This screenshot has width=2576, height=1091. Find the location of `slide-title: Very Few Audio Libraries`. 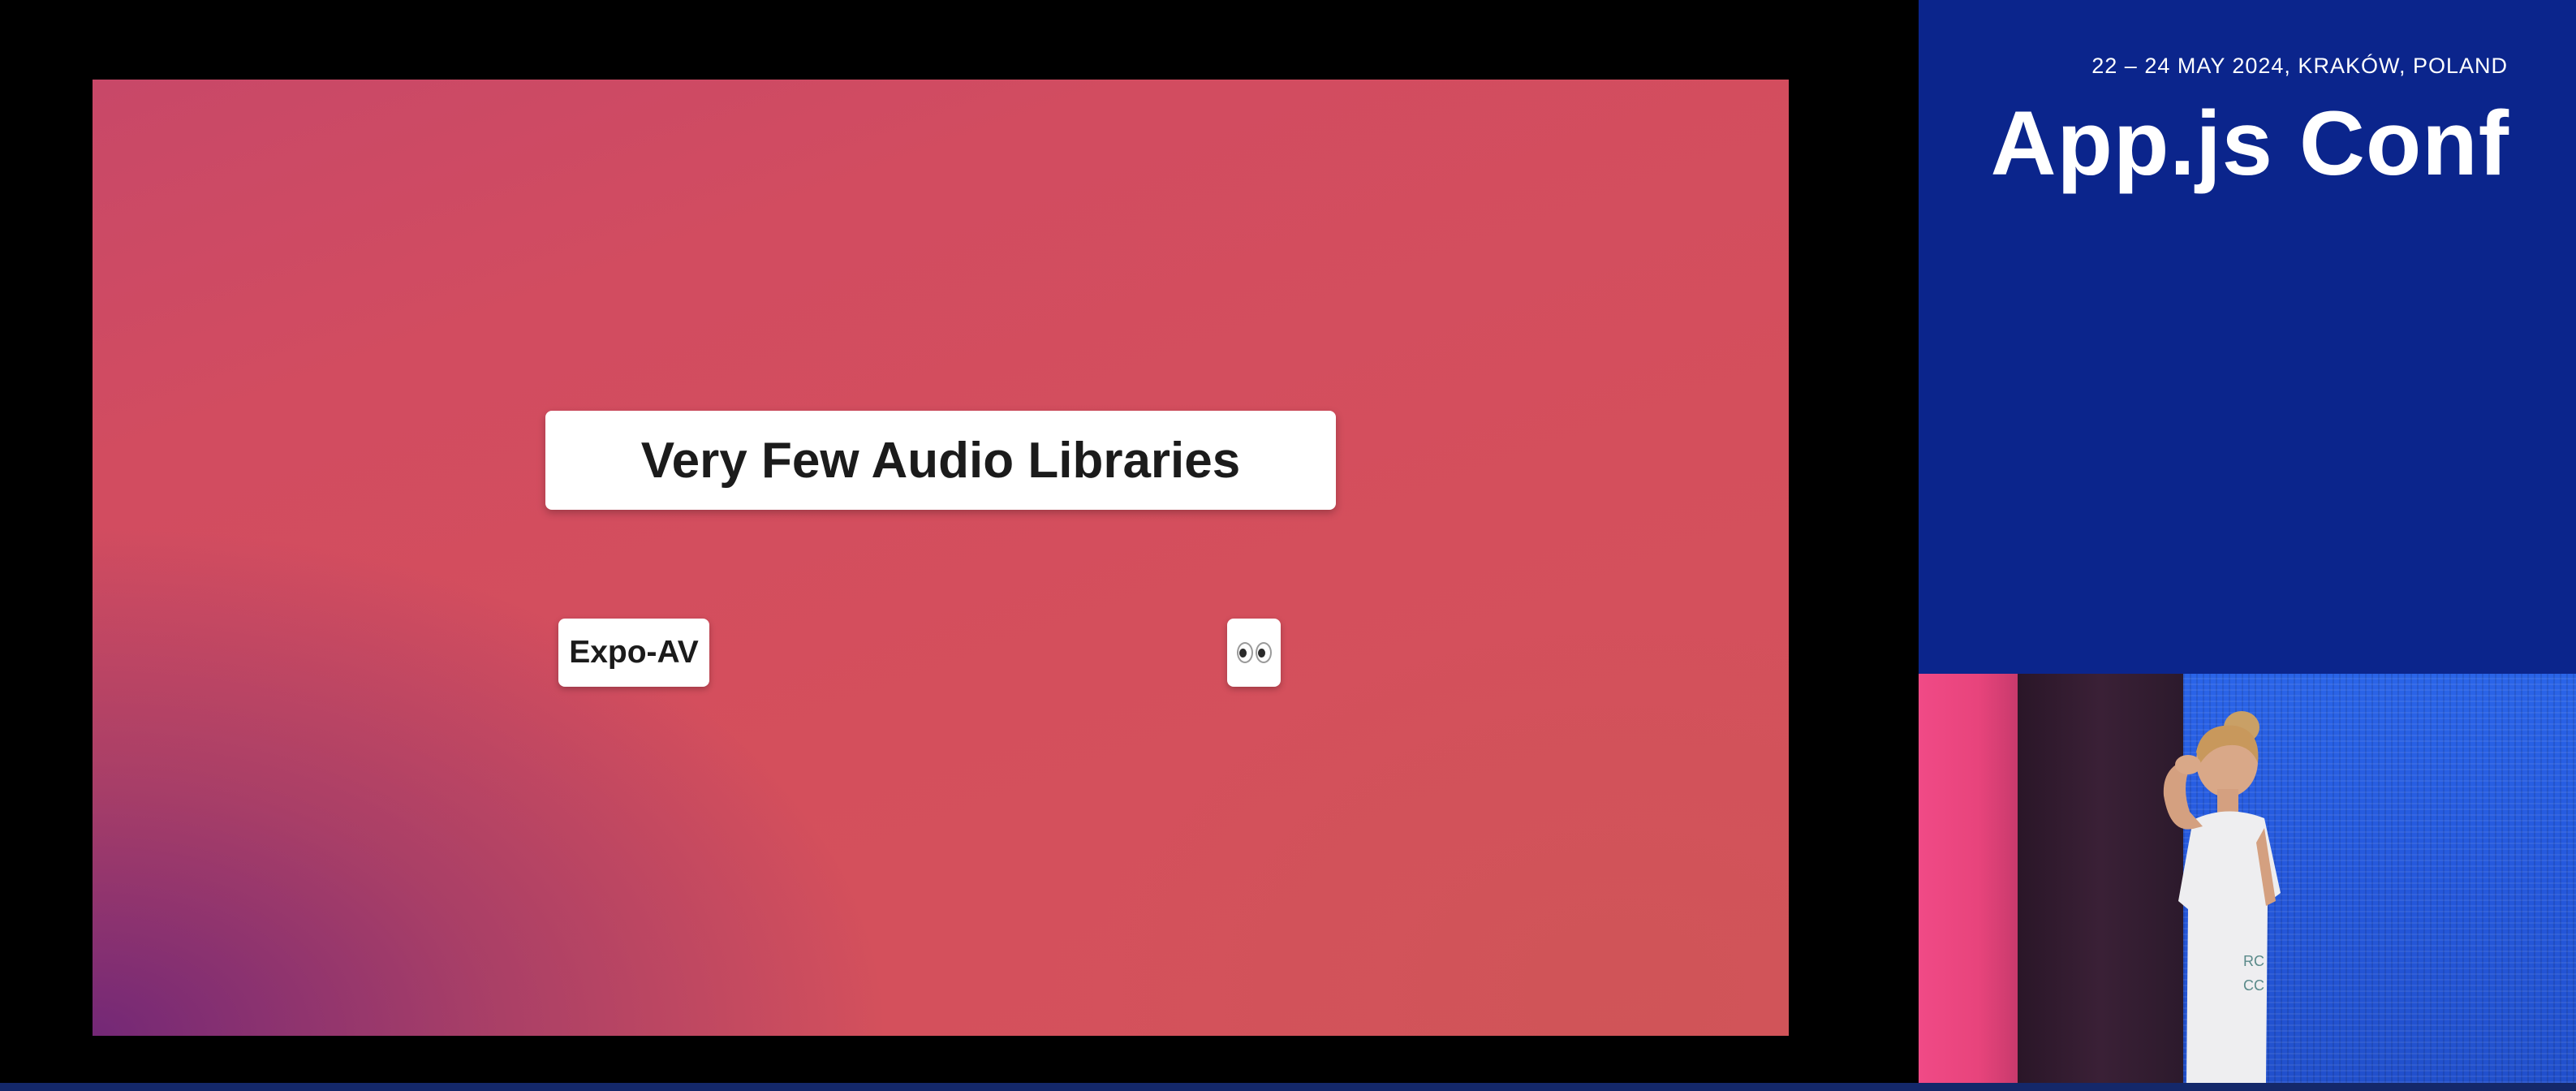

slide-title: Very Few Audio Libraries is located at coordinates (940, 460).